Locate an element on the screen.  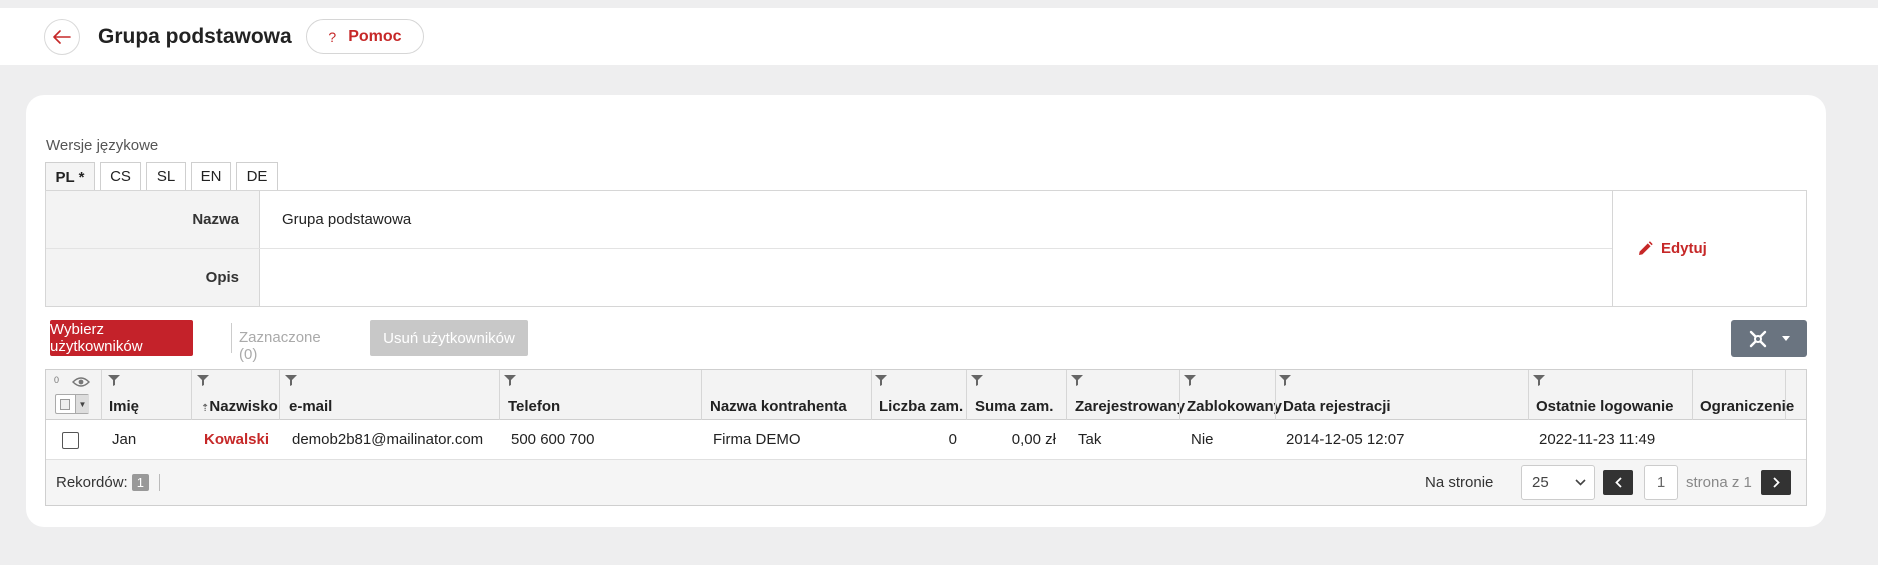
tab-cs: CS is located at coordinates (120, 176).